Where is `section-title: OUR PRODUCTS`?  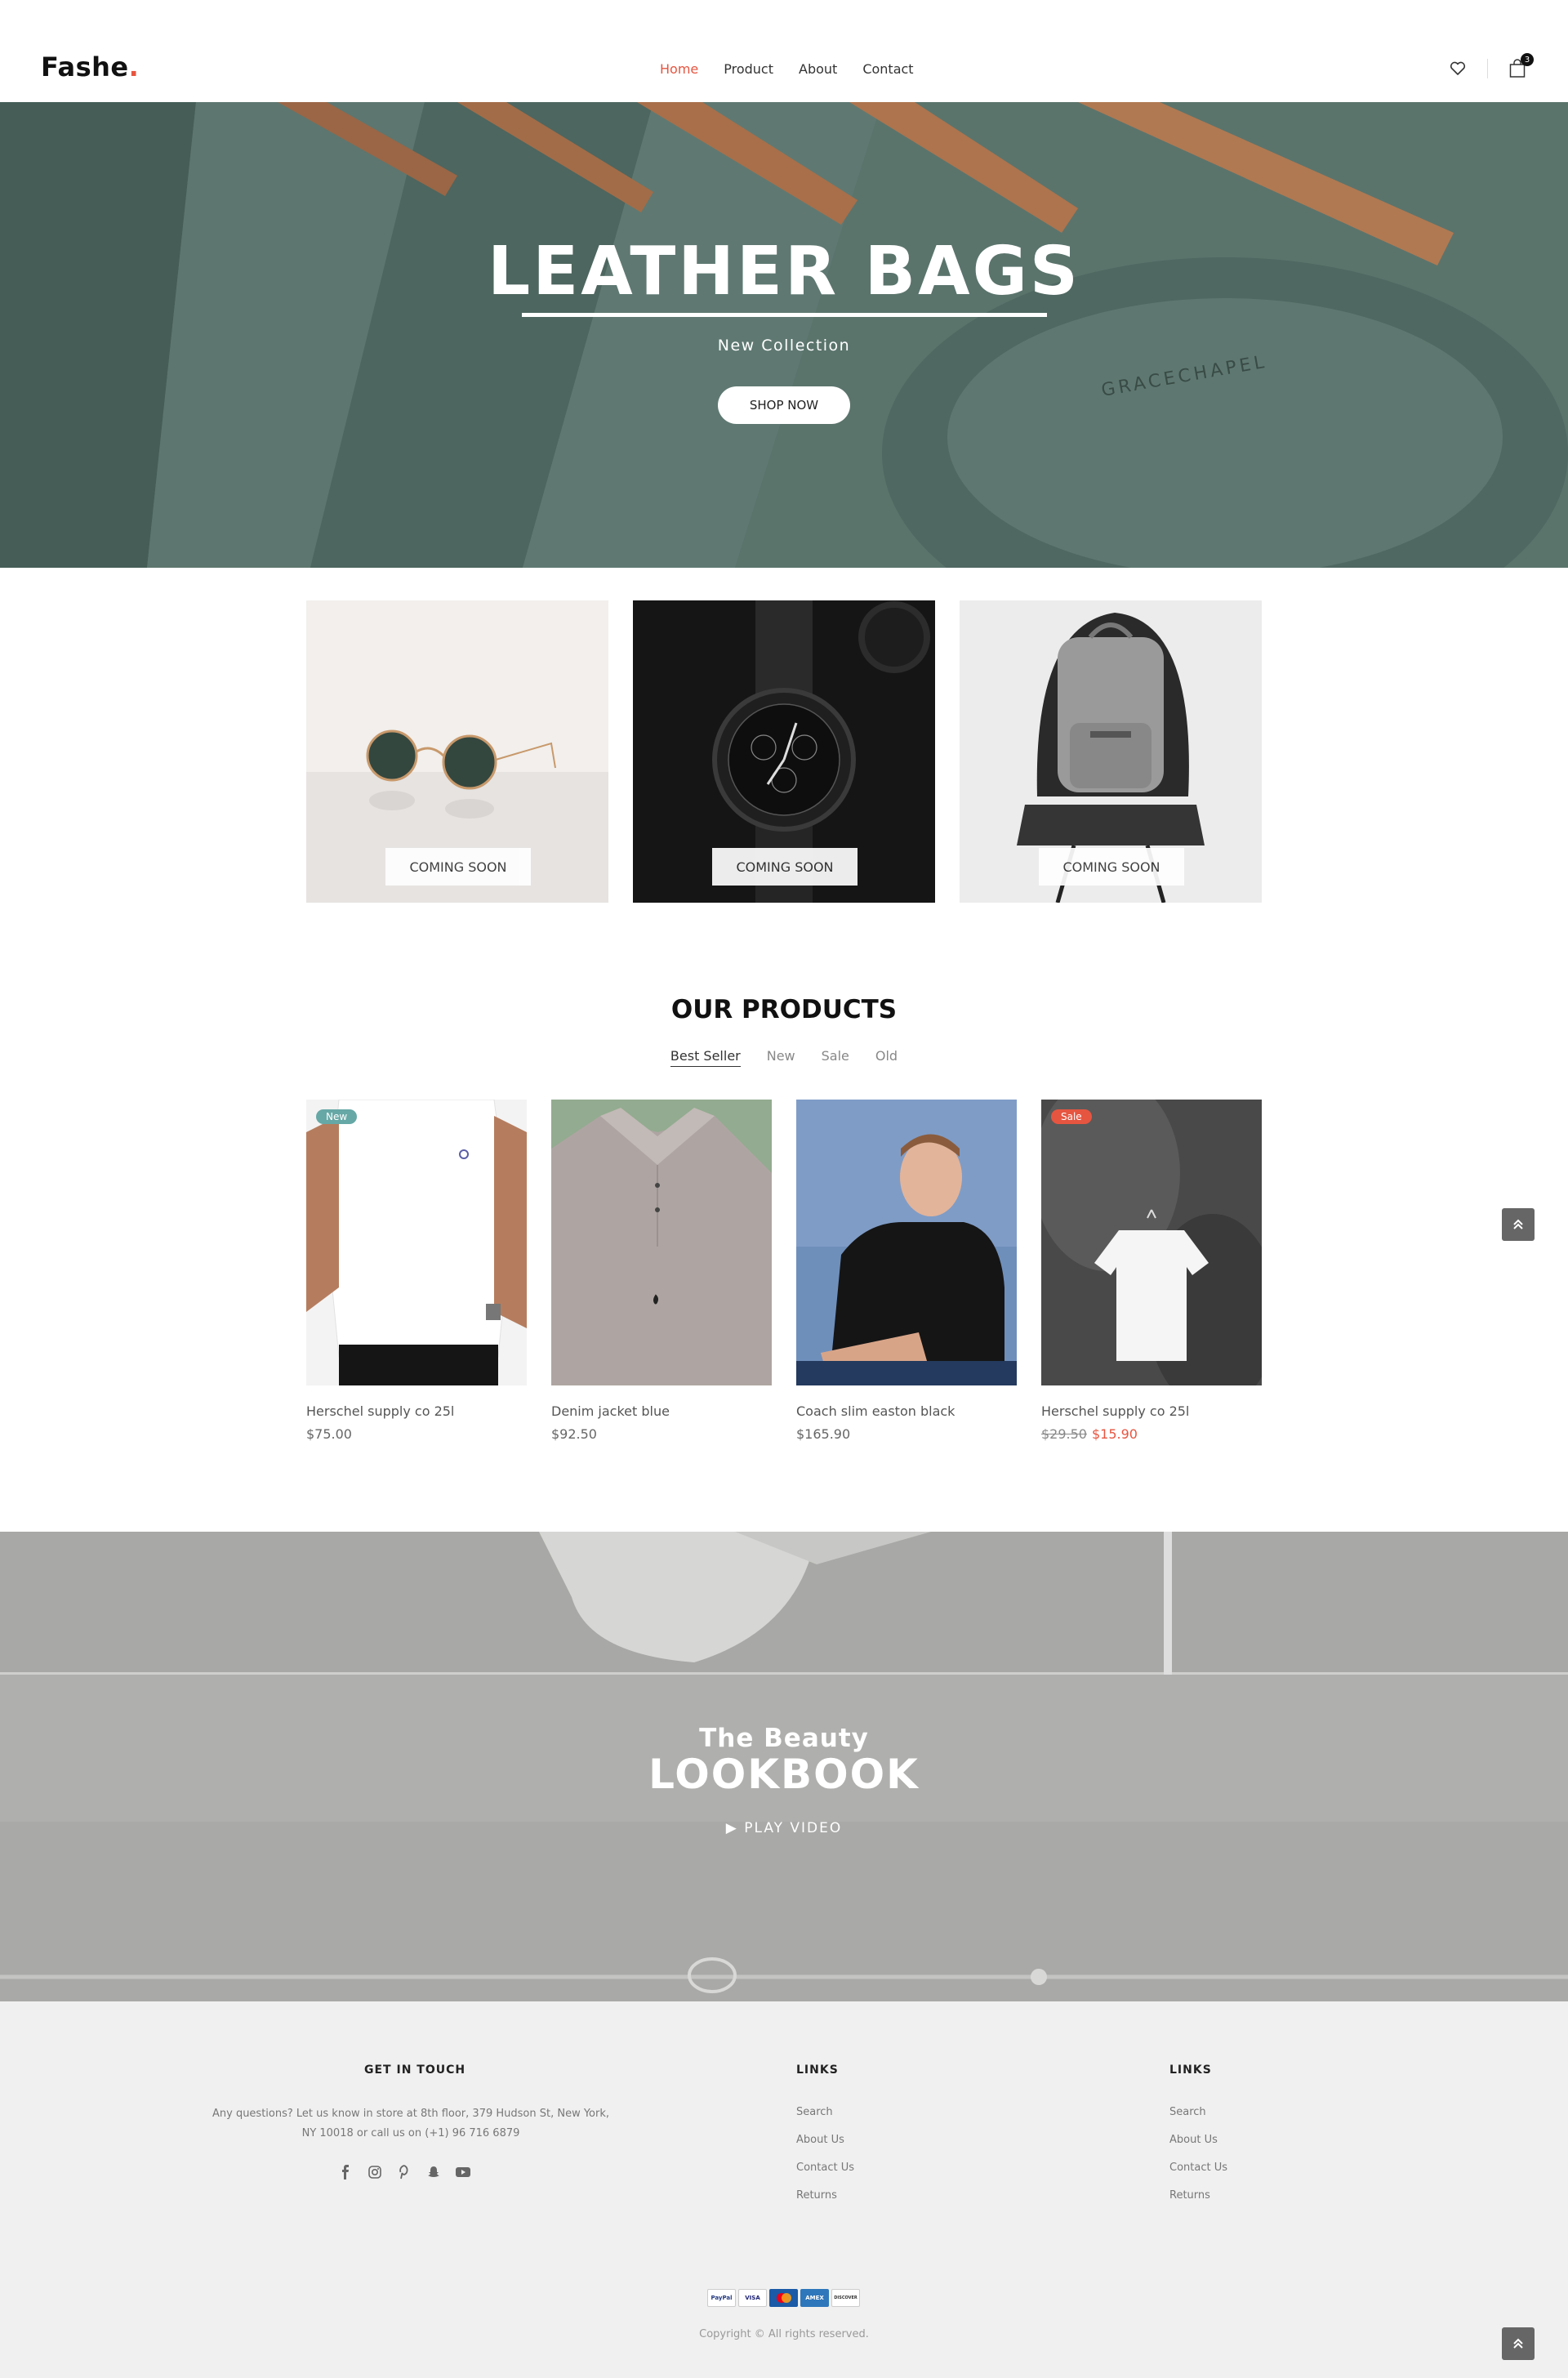 section-title: OUR PRODUCTS is located at coordinates (784, 1009).